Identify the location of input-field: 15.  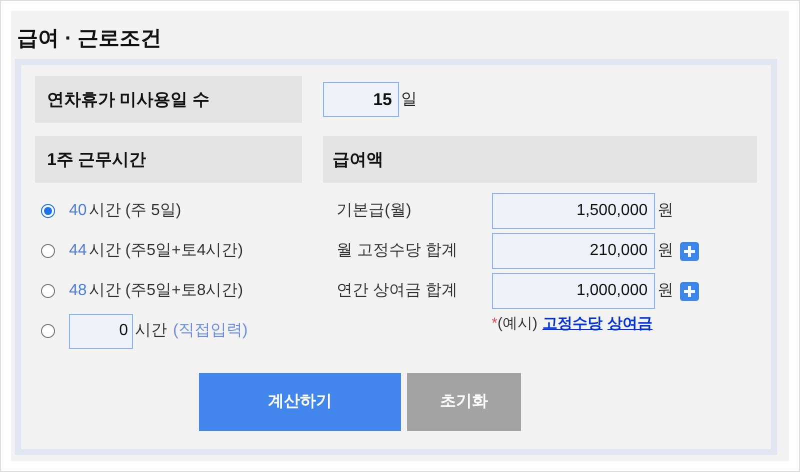
(361, 99).